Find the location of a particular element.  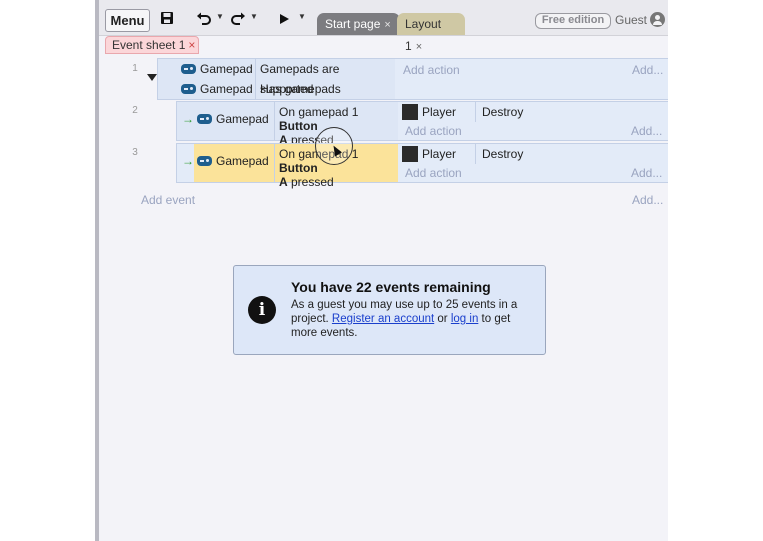

condition-row: Gamepad Has gamepads is located at coordinates (276, 89).